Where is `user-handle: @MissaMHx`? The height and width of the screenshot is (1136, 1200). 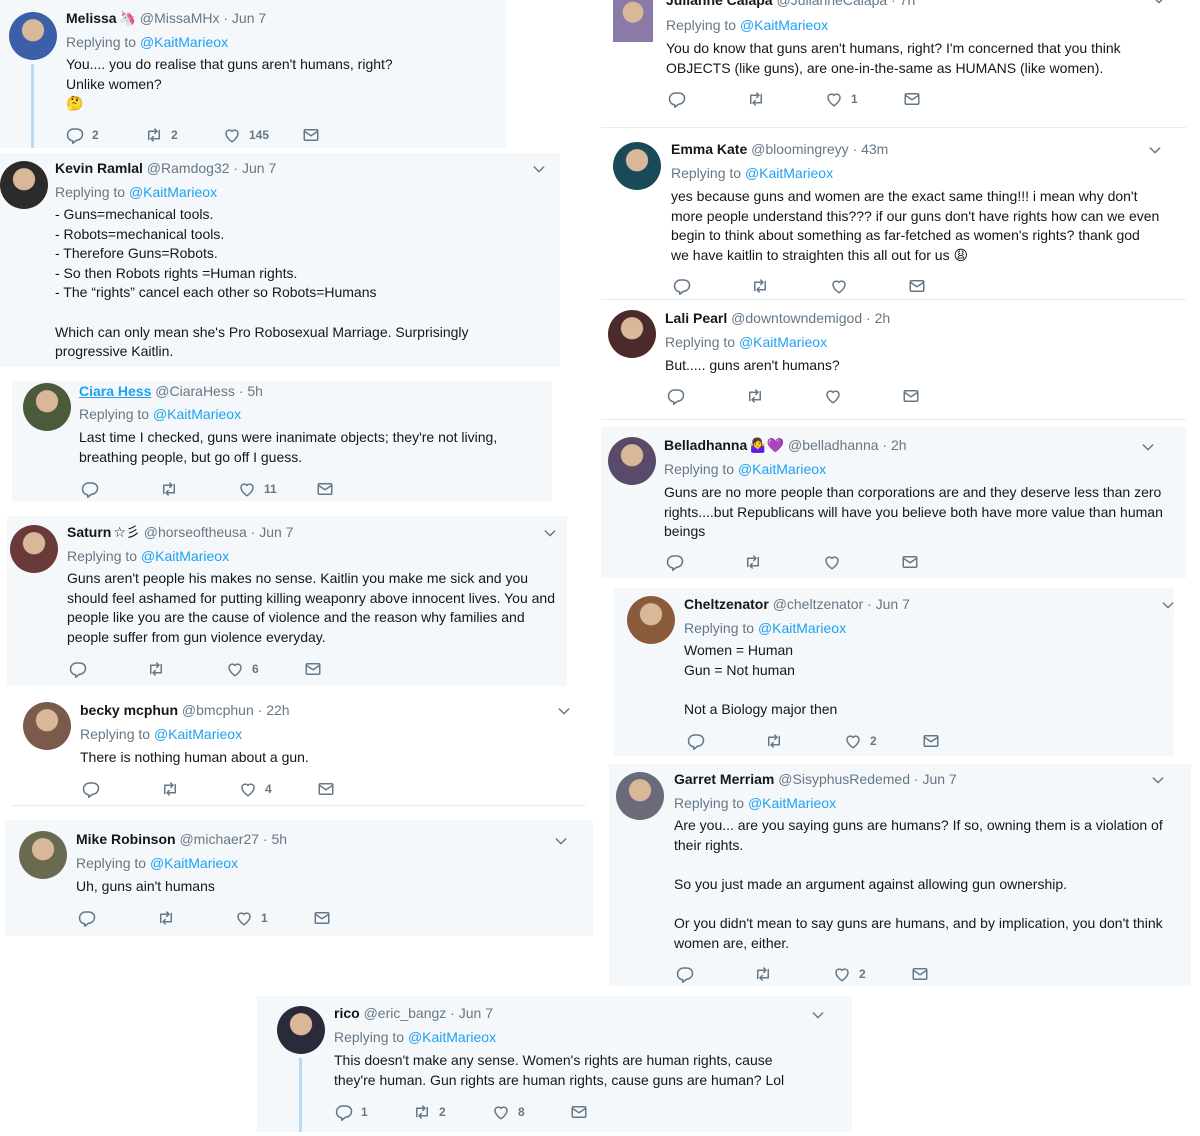
user-handle: @MissaMHx is located at coordinates (180, 18).